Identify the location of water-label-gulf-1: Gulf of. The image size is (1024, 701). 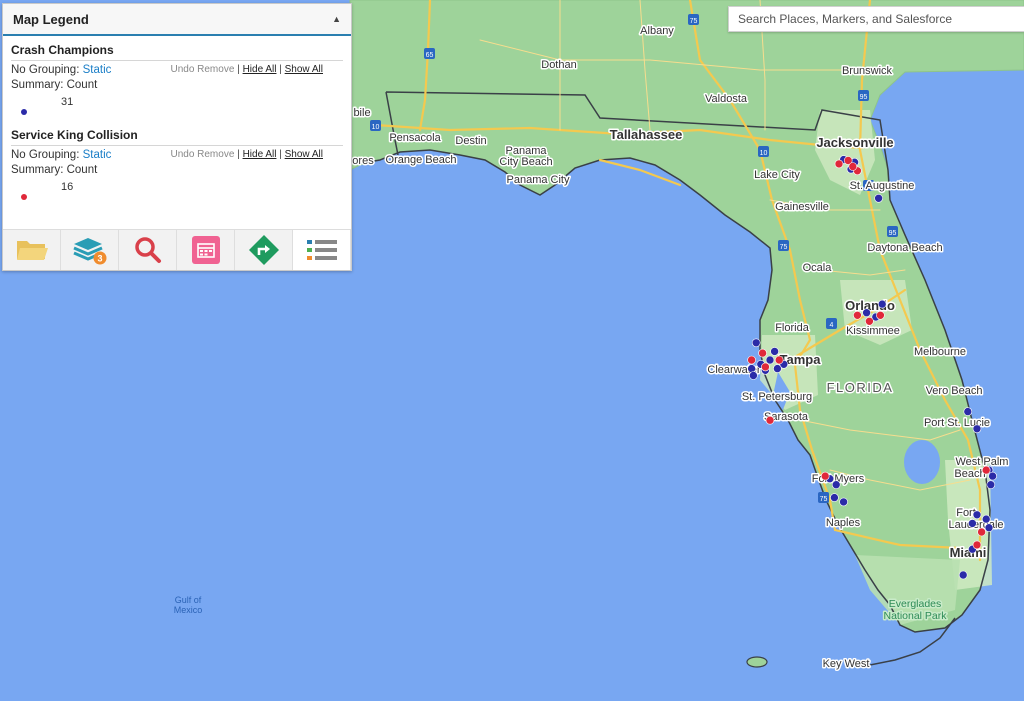
(188, 600).